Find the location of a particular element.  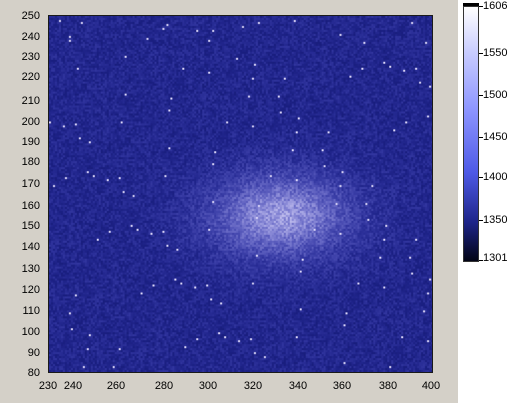

colorbar-label: 1606 is located at coordinates (495, 6).